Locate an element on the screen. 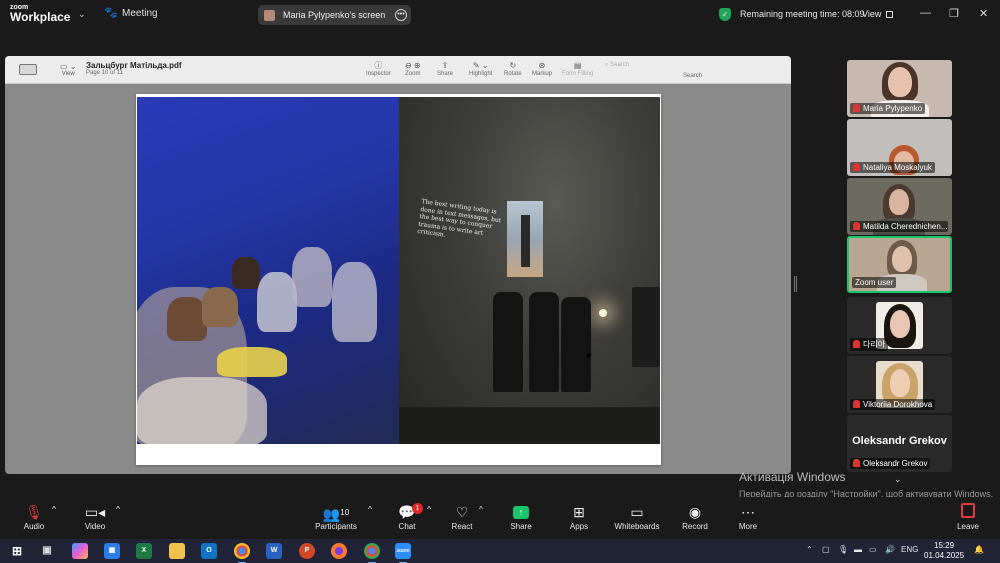 The height and width of the screenshot is (563, 1000). participants-icon: 👥10 is located at coordinates (336, 514).